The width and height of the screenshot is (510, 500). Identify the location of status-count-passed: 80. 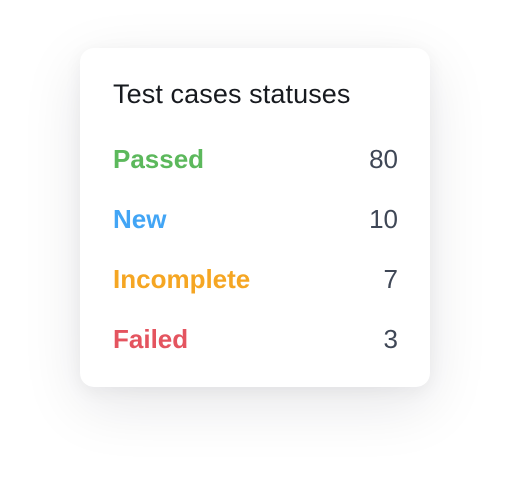
(383, 159).